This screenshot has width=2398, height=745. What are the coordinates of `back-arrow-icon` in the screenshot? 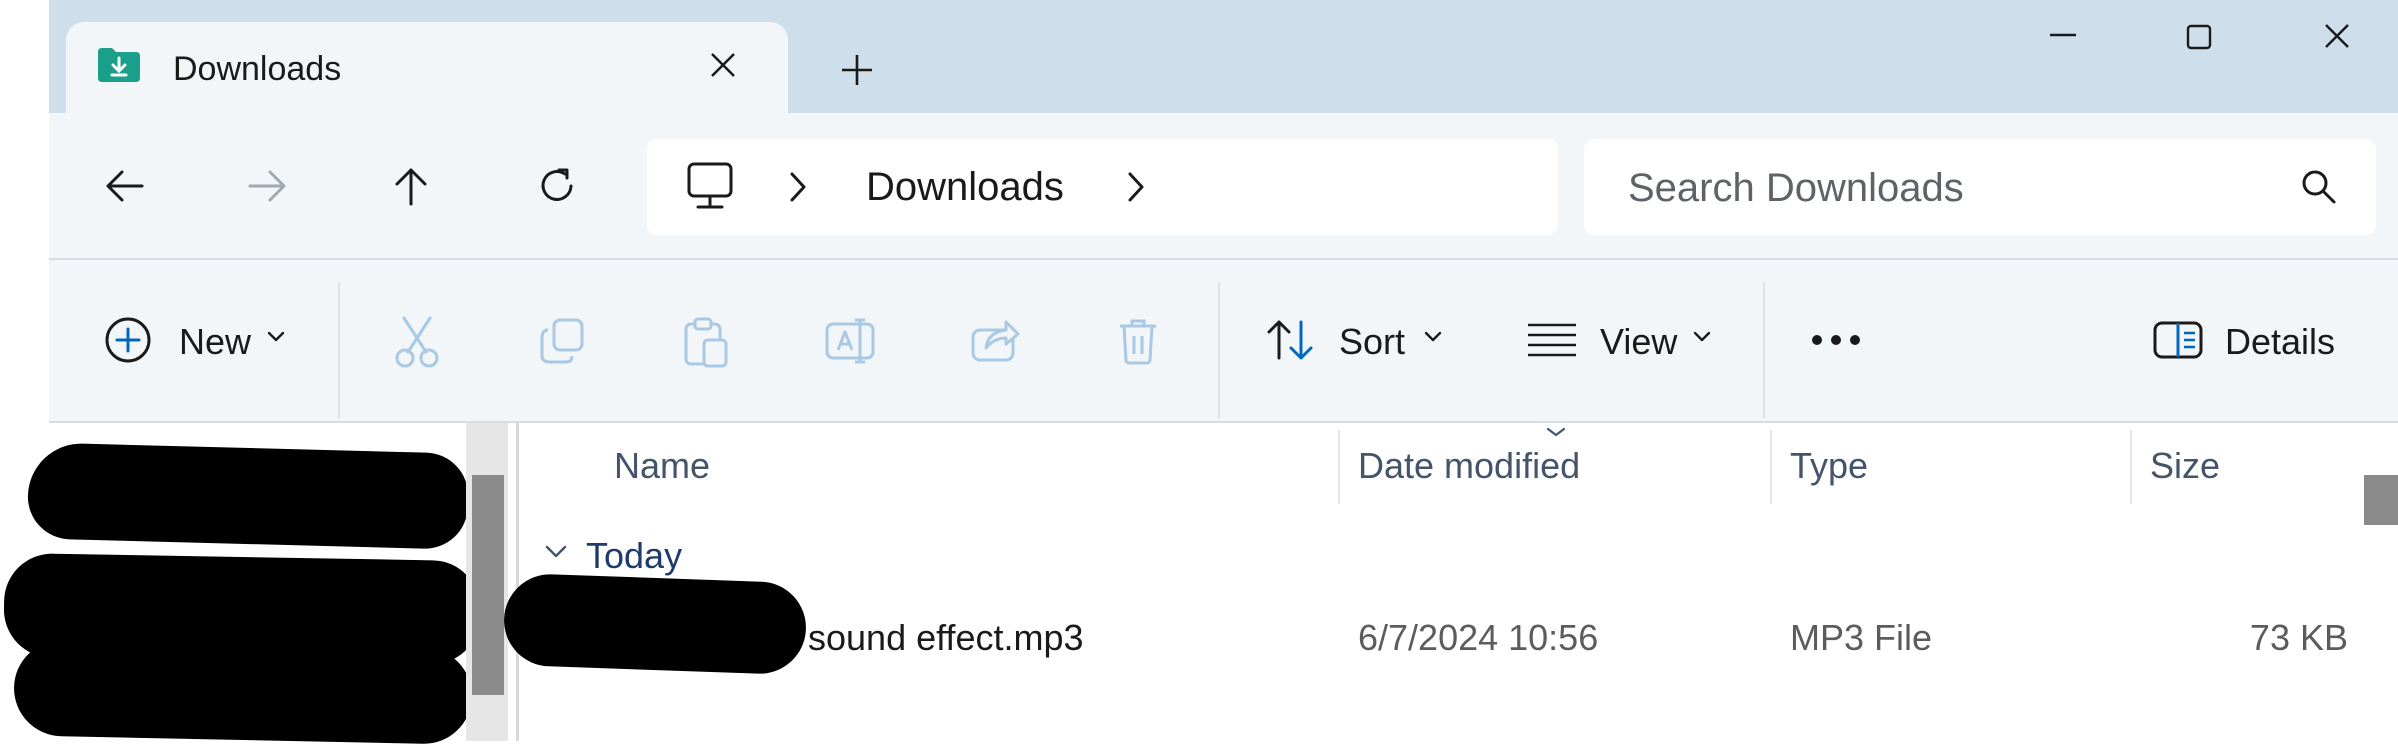 It's located at (124, 186).